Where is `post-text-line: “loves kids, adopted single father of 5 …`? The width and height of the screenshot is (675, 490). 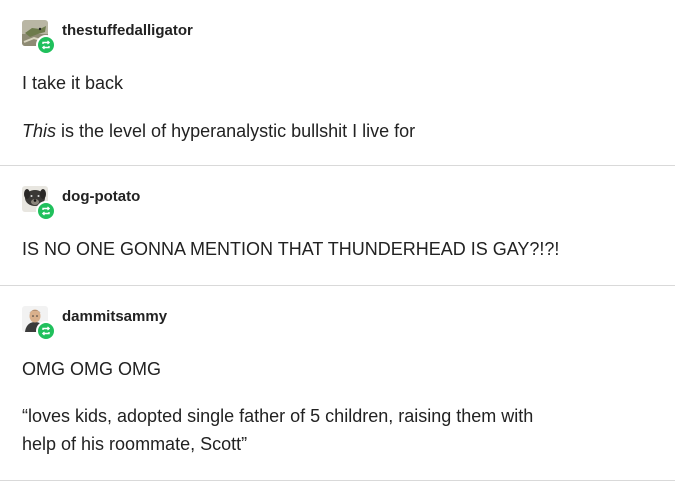 post-text-line: “loves kids, adopted single father of 5 … is located at coordinates (278, 416).